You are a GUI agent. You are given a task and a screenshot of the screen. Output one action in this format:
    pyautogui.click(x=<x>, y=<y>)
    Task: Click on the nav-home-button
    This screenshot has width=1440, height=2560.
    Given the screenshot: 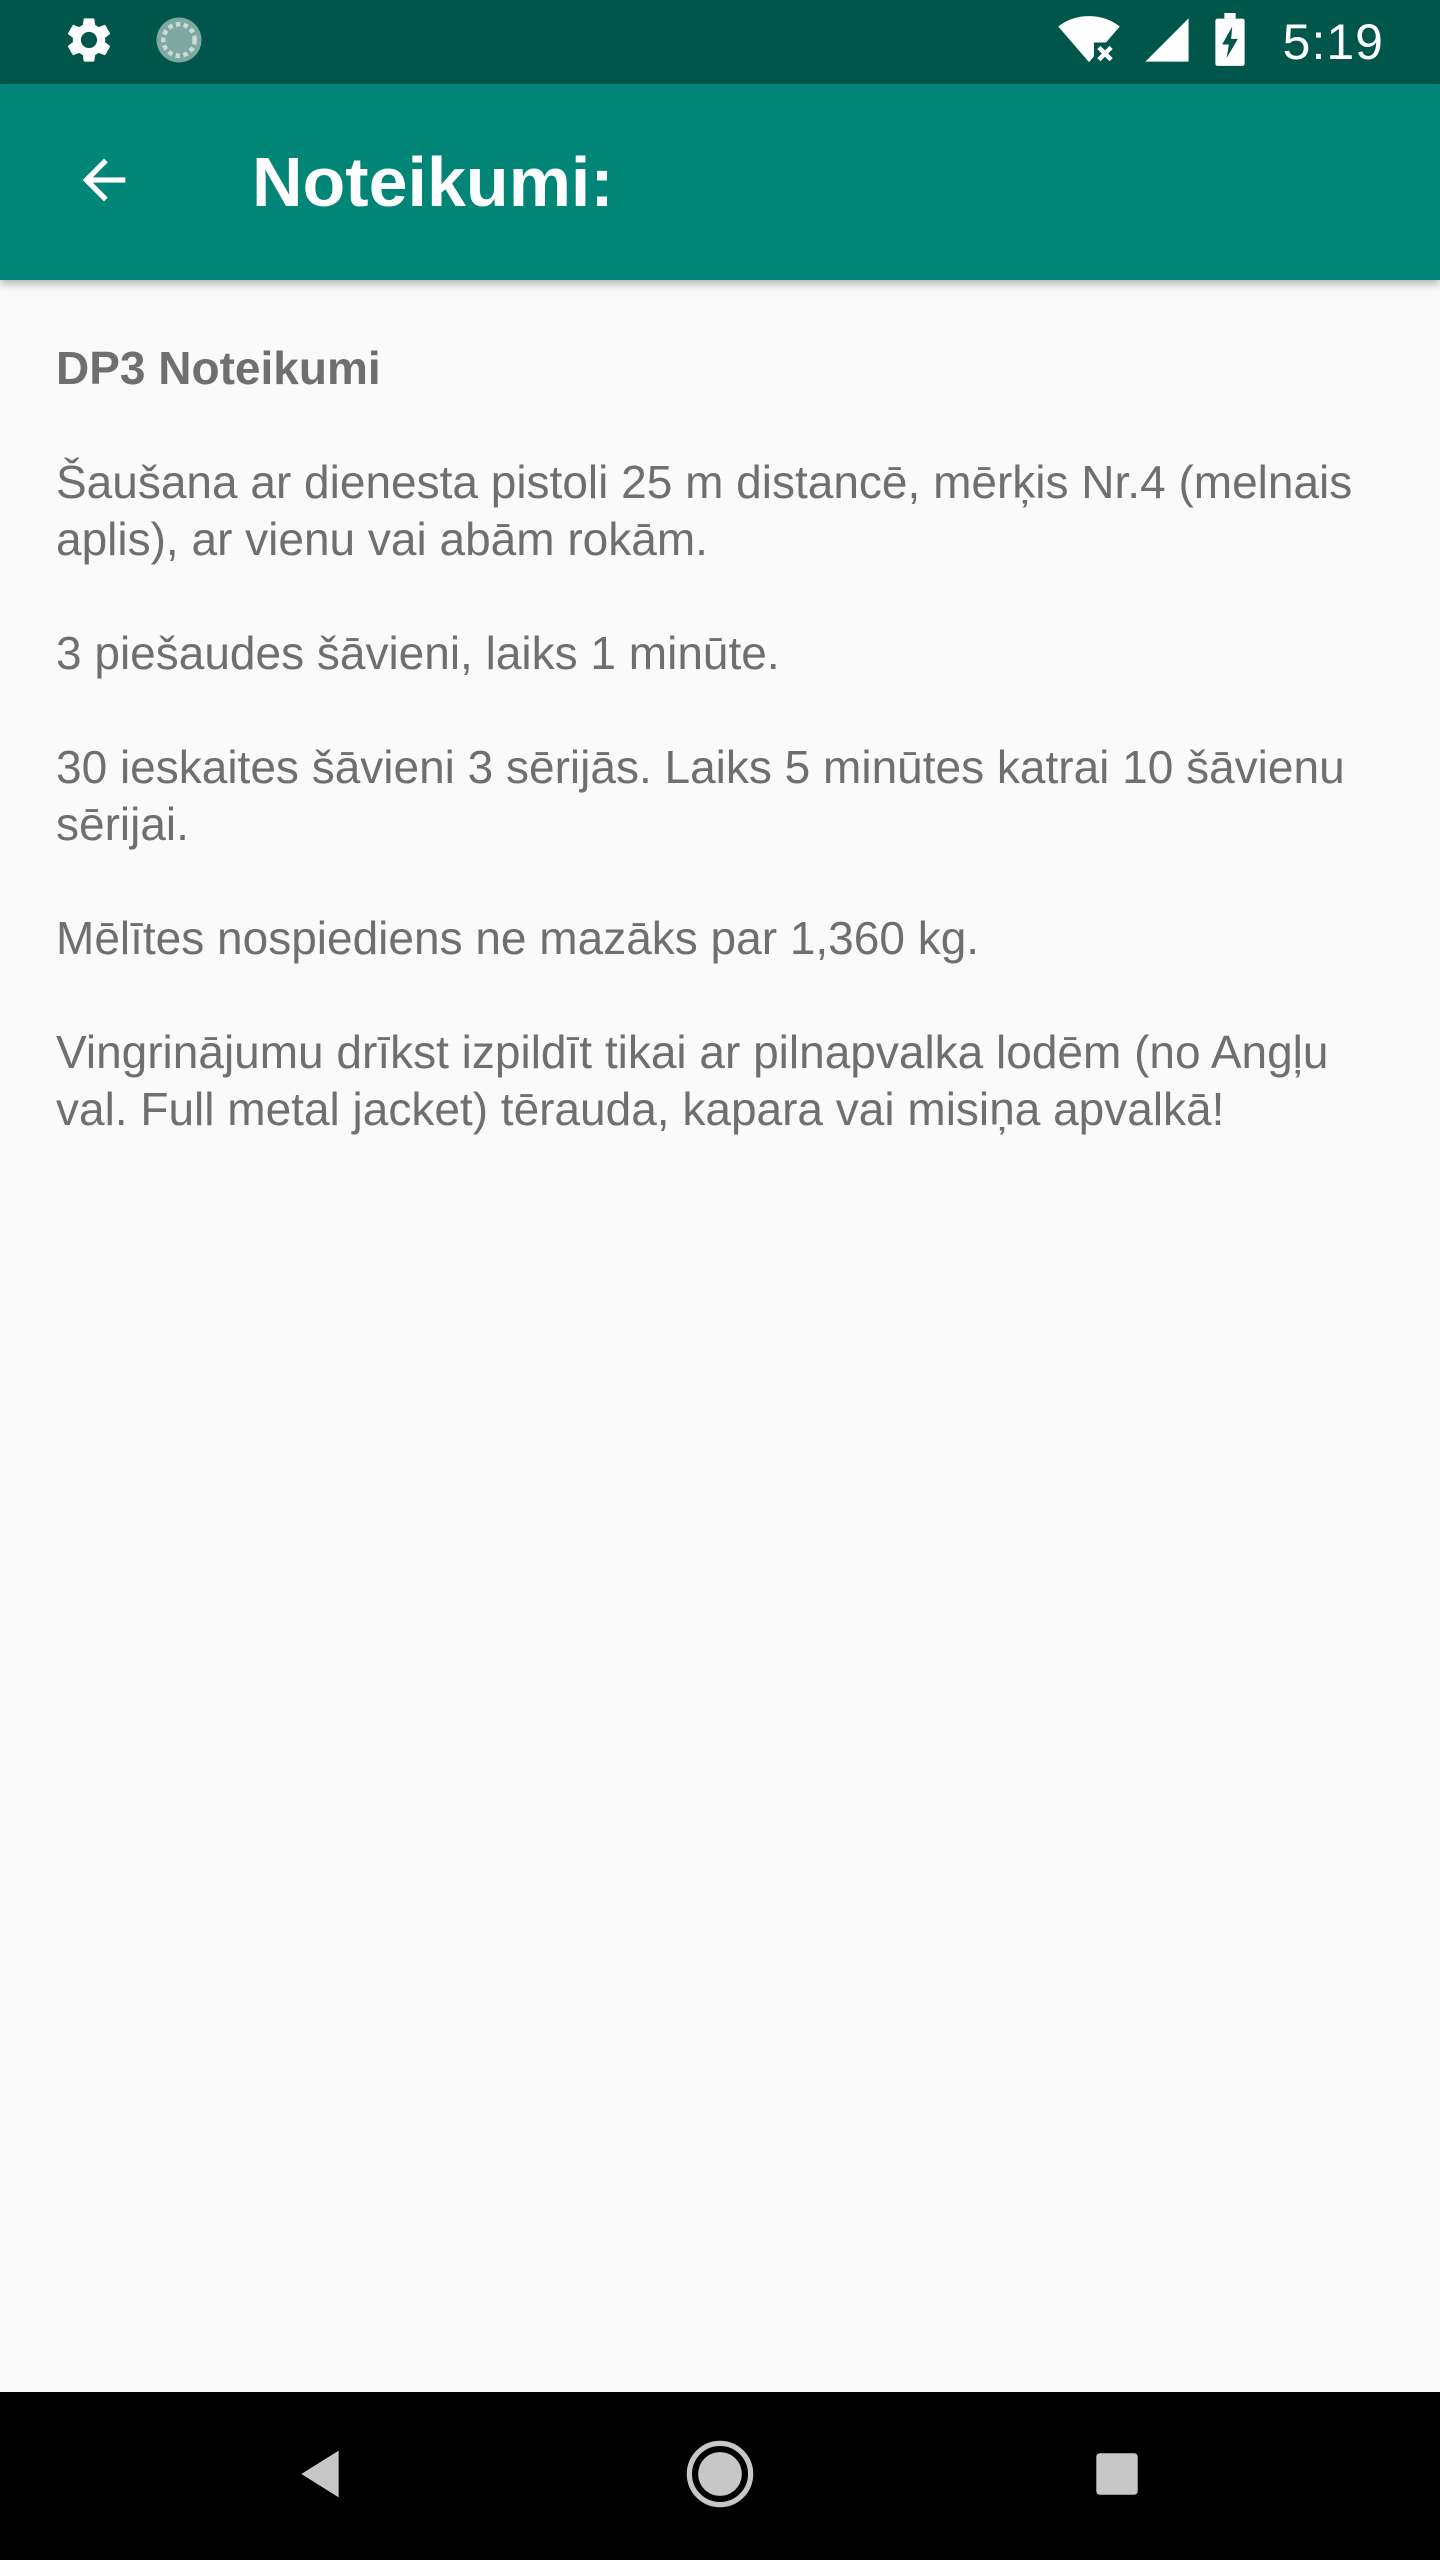 What is the action you would take?
    pyautogui.click(x=720, y=2476)
    